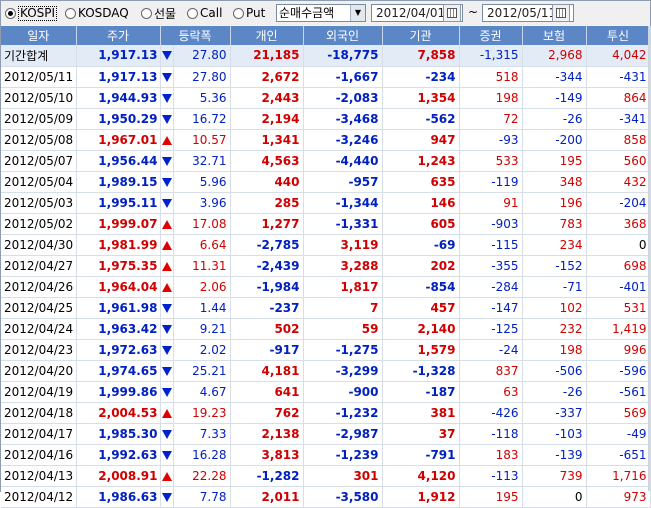  I want to click on cell-institution: -69, so click(421, 245).